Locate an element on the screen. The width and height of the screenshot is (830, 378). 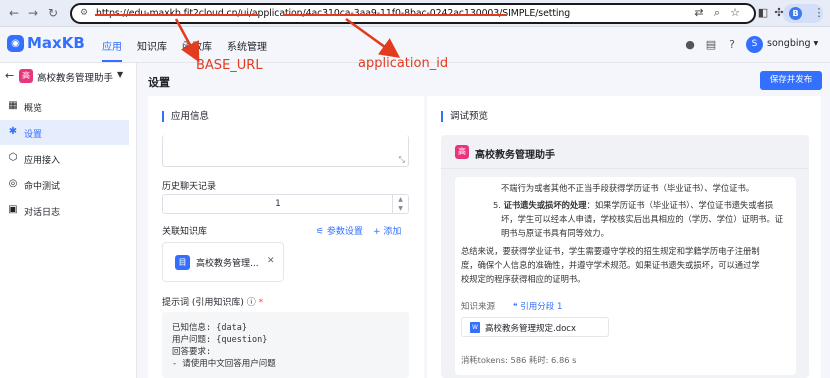
add-kb-link: + 添加 is located at coordinates (387, 230).